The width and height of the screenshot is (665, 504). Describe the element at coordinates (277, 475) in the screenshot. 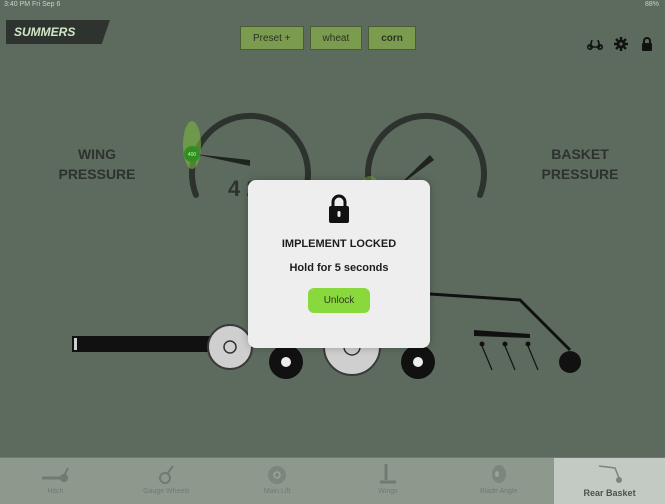

I see `main-lift-icon` at that location.